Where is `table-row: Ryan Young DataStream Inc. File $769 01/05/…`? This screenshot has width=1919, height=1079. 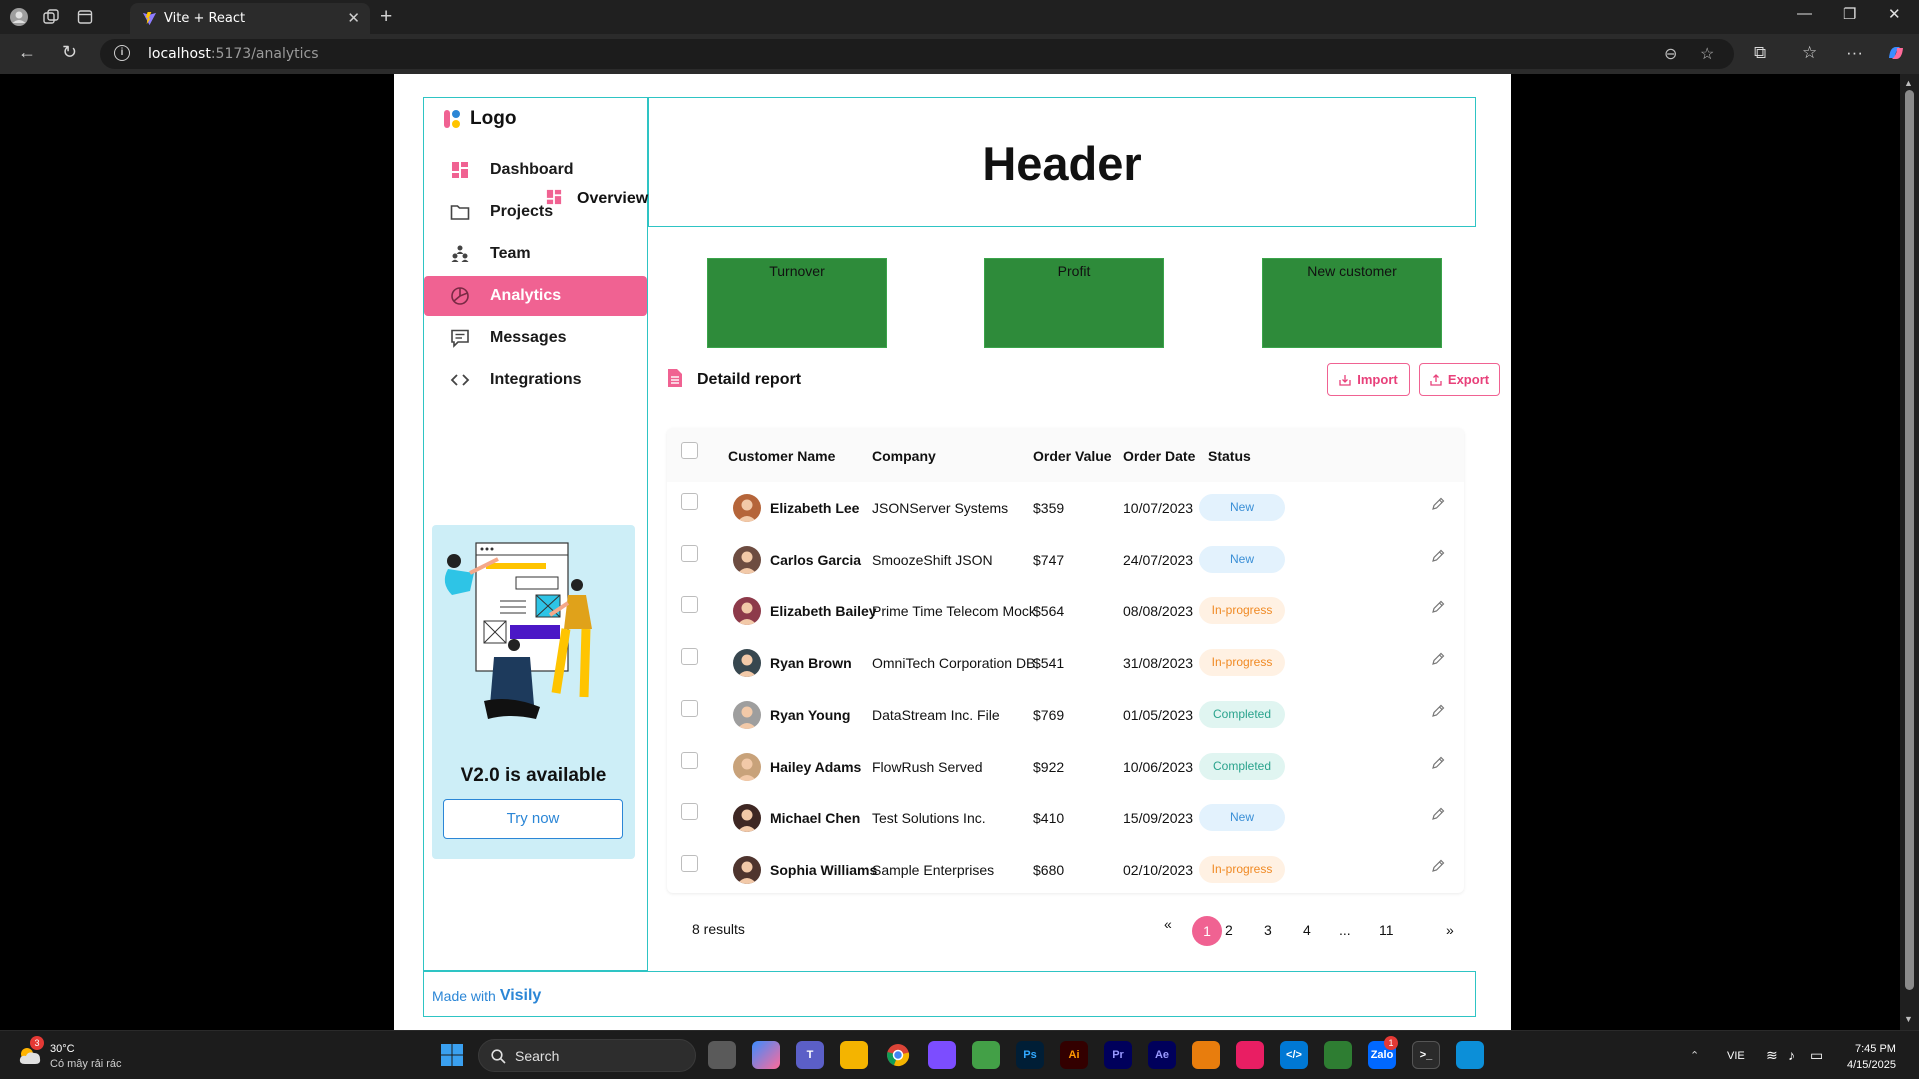 table-row: Ryan Young DataStream Inc. File $769 01/05/… is located at coordinates (1065, 715).